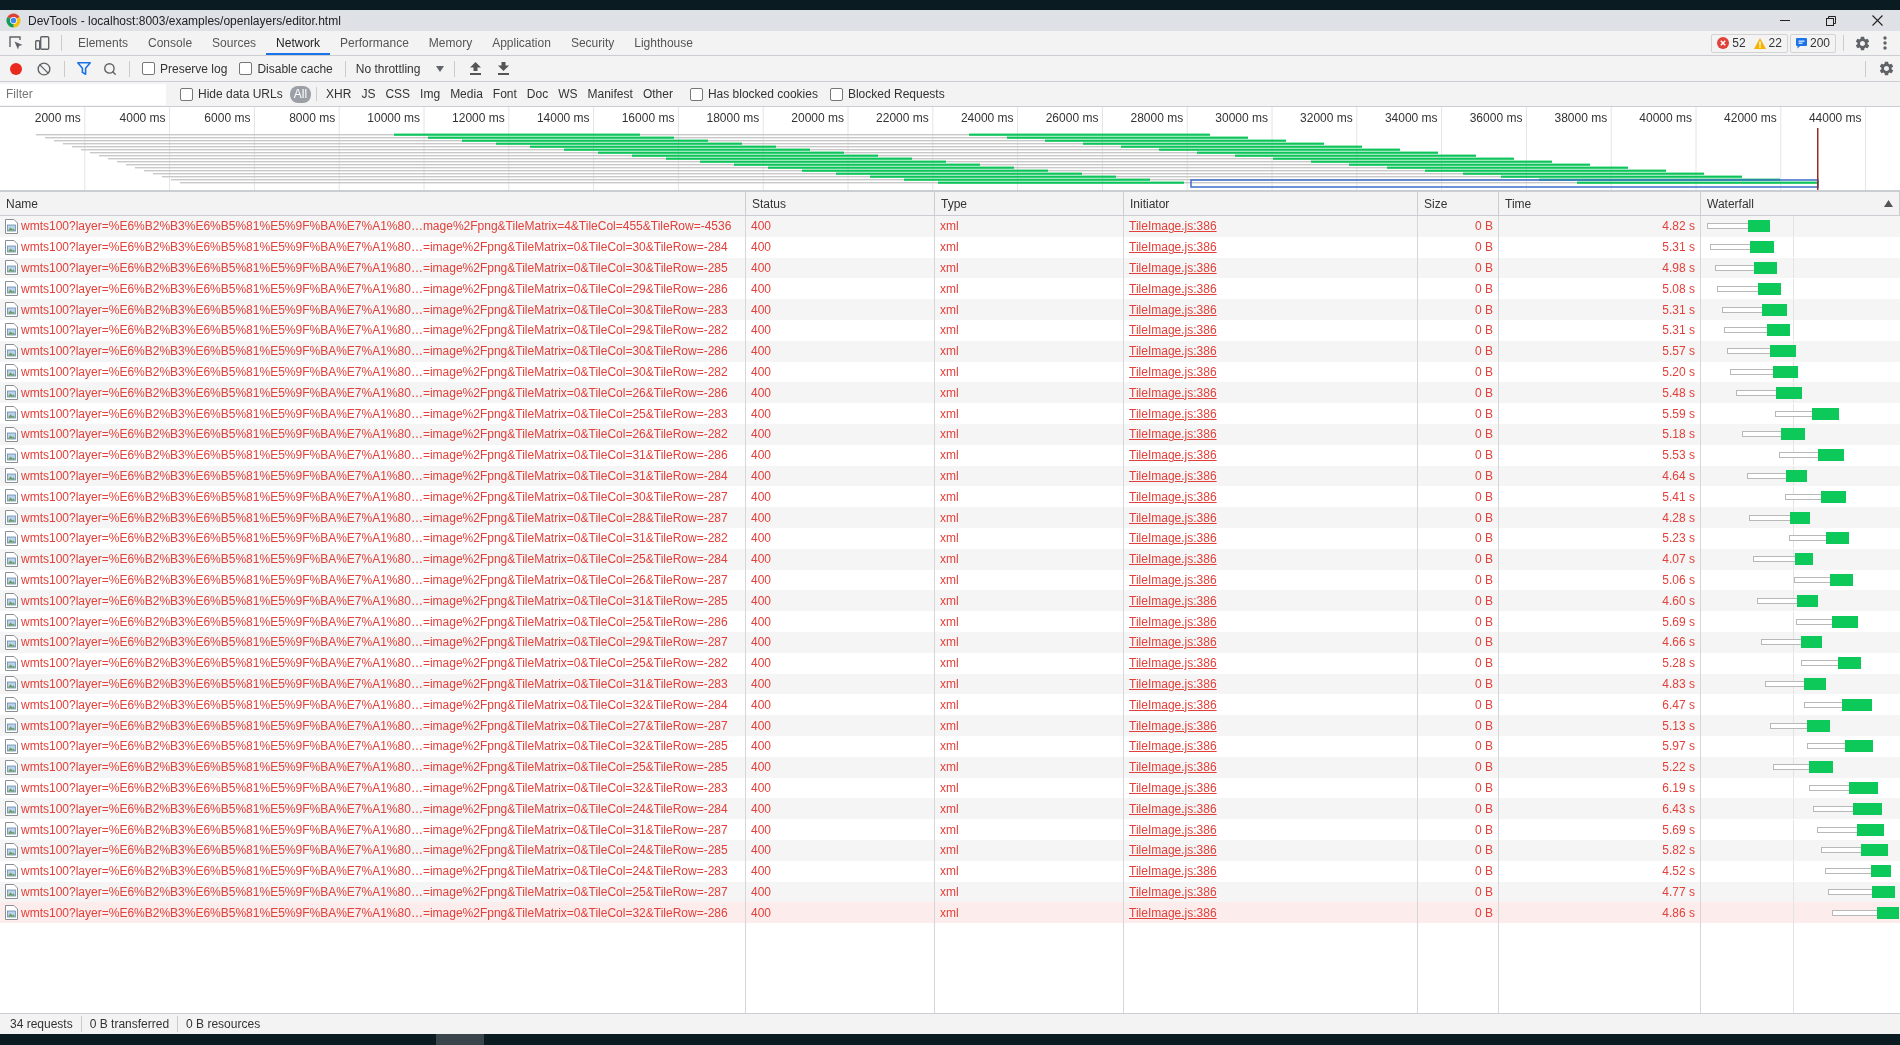 The width and height of the screenshot is (1900, 1045). I want to click on panel-tab: Performance, so click(374, 43).